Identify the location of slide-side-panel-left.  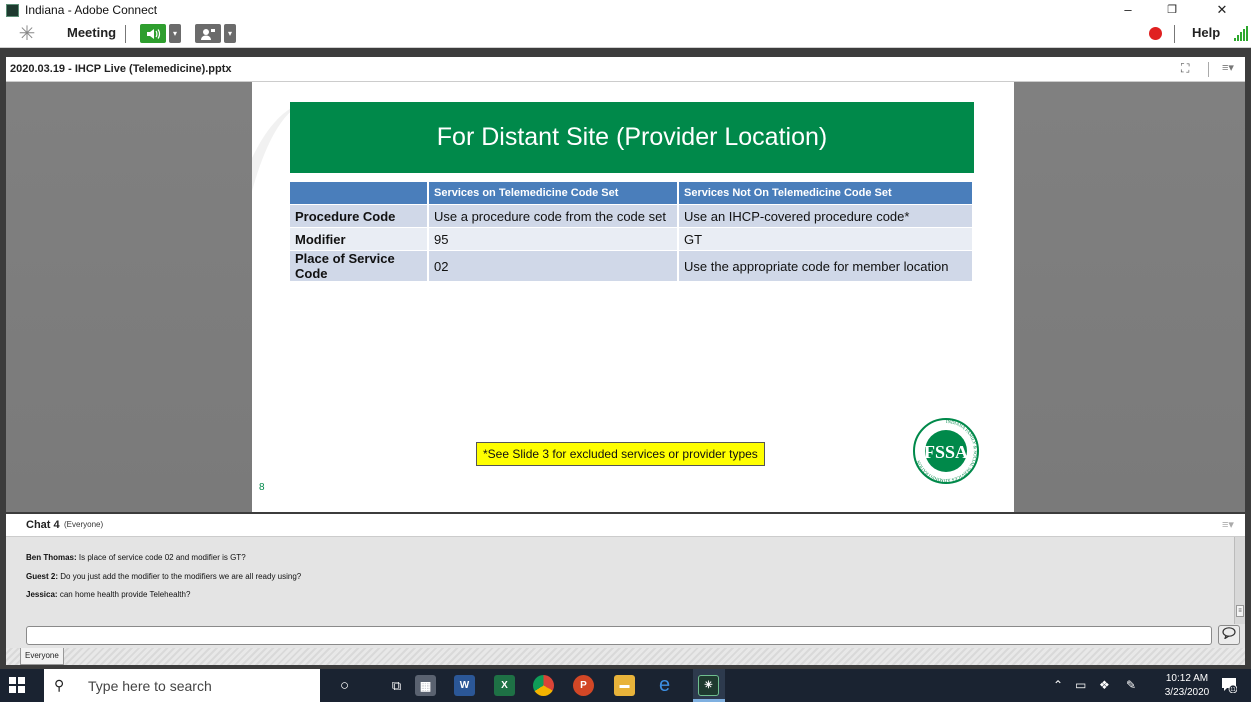
(129, 297).